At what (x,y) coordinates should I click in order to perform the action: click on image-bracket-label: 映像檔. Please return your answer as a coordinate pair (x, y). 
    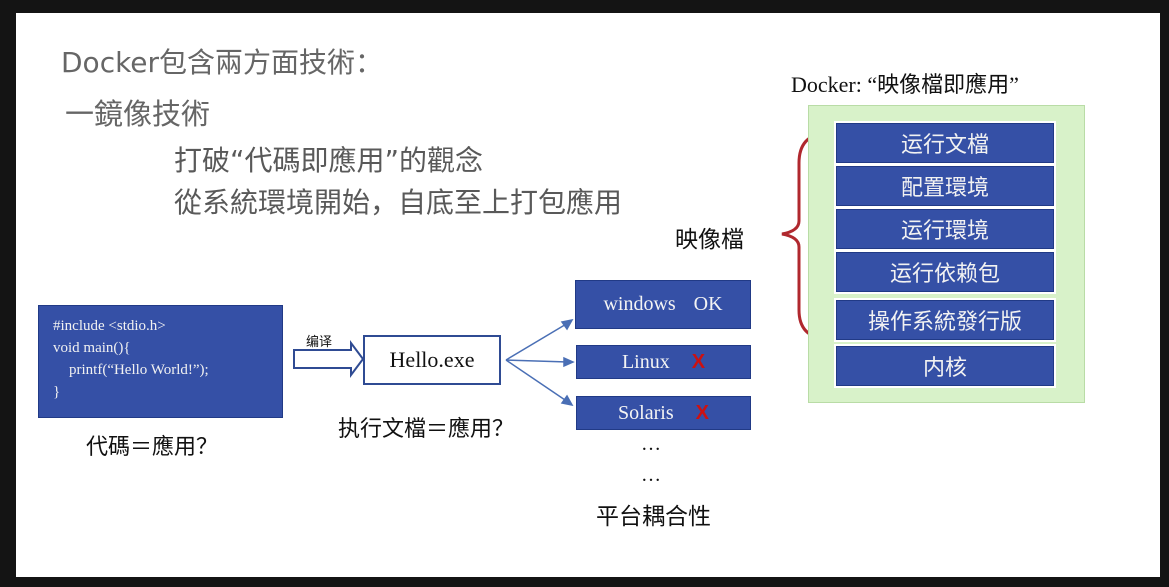
    Looking at the image, I should click on (709, 239).